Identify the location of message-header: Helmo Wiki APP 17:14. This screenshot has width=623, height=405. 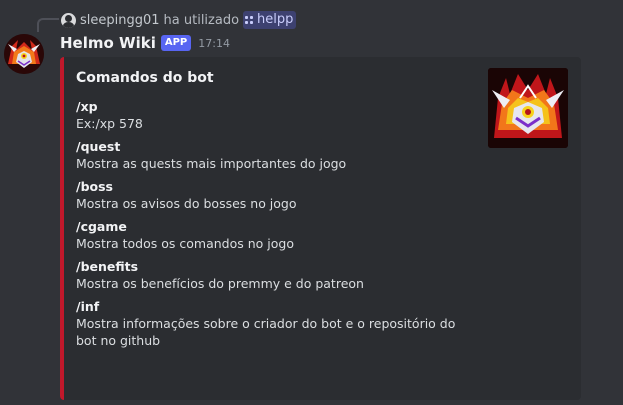
(145, 43).